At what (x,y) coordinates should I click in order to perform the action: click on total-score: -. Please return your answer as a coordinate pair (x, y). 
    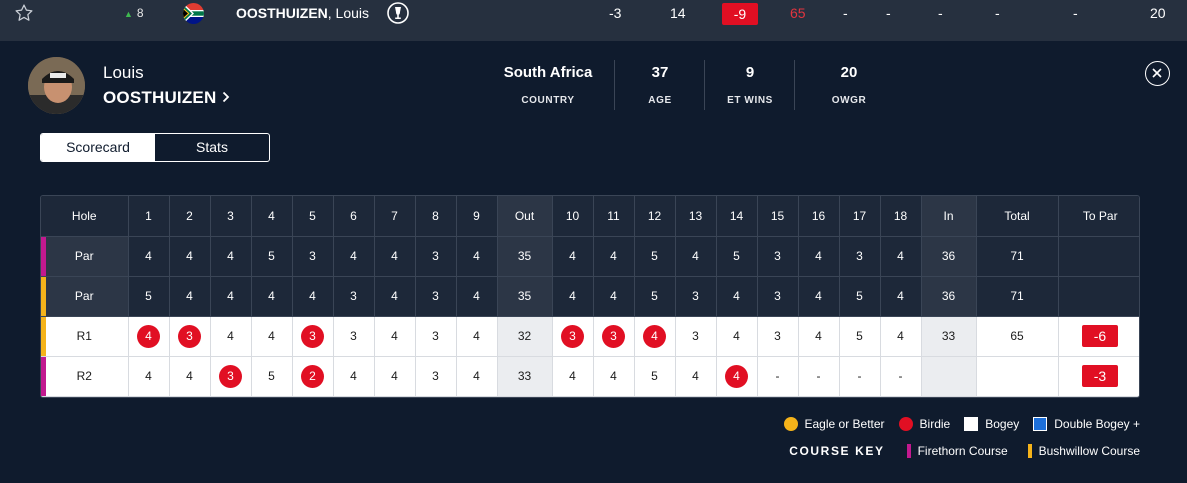
    Looking at the image, I should click on (997, 13).